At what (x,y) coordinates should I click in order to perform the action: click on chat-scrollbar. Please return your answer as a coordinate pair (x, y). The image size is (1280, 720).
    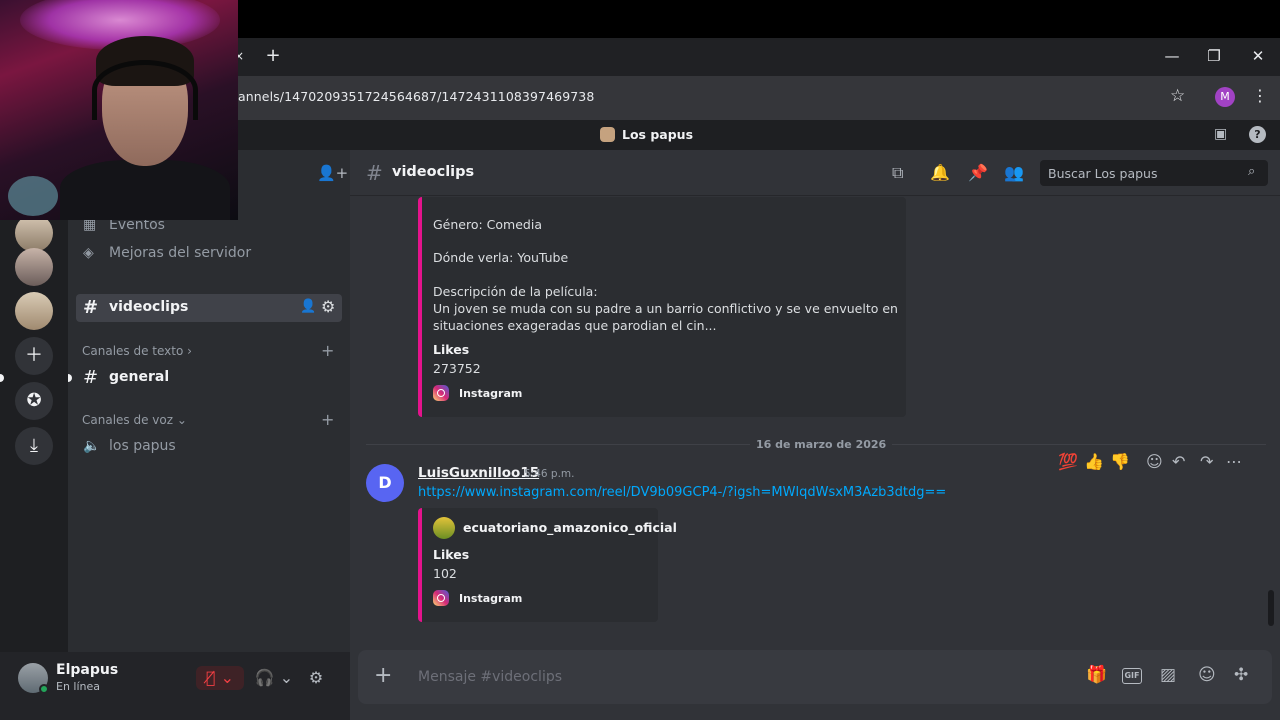
    Looking at the image, I should click on (1271, 608).